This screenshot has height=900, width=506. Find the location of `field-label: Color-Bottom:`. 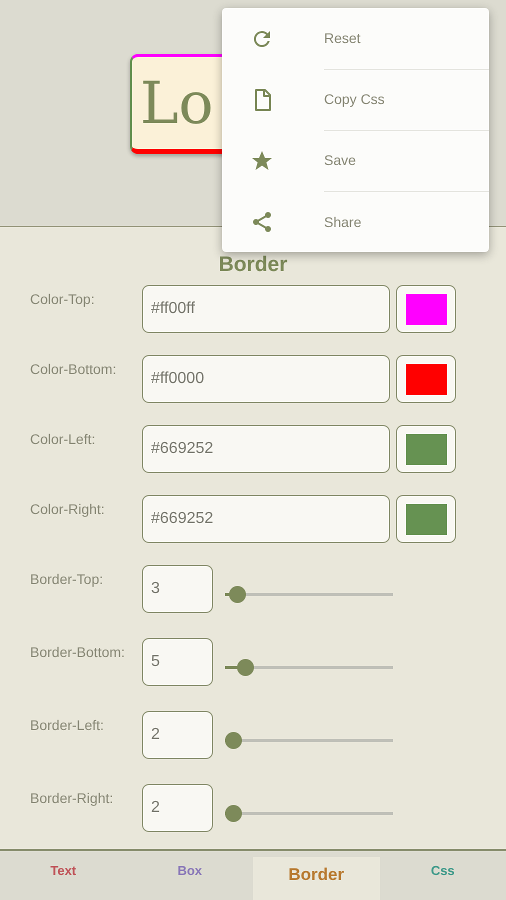

field-label: Color-Bottom: is located at coordinates (73, 368).